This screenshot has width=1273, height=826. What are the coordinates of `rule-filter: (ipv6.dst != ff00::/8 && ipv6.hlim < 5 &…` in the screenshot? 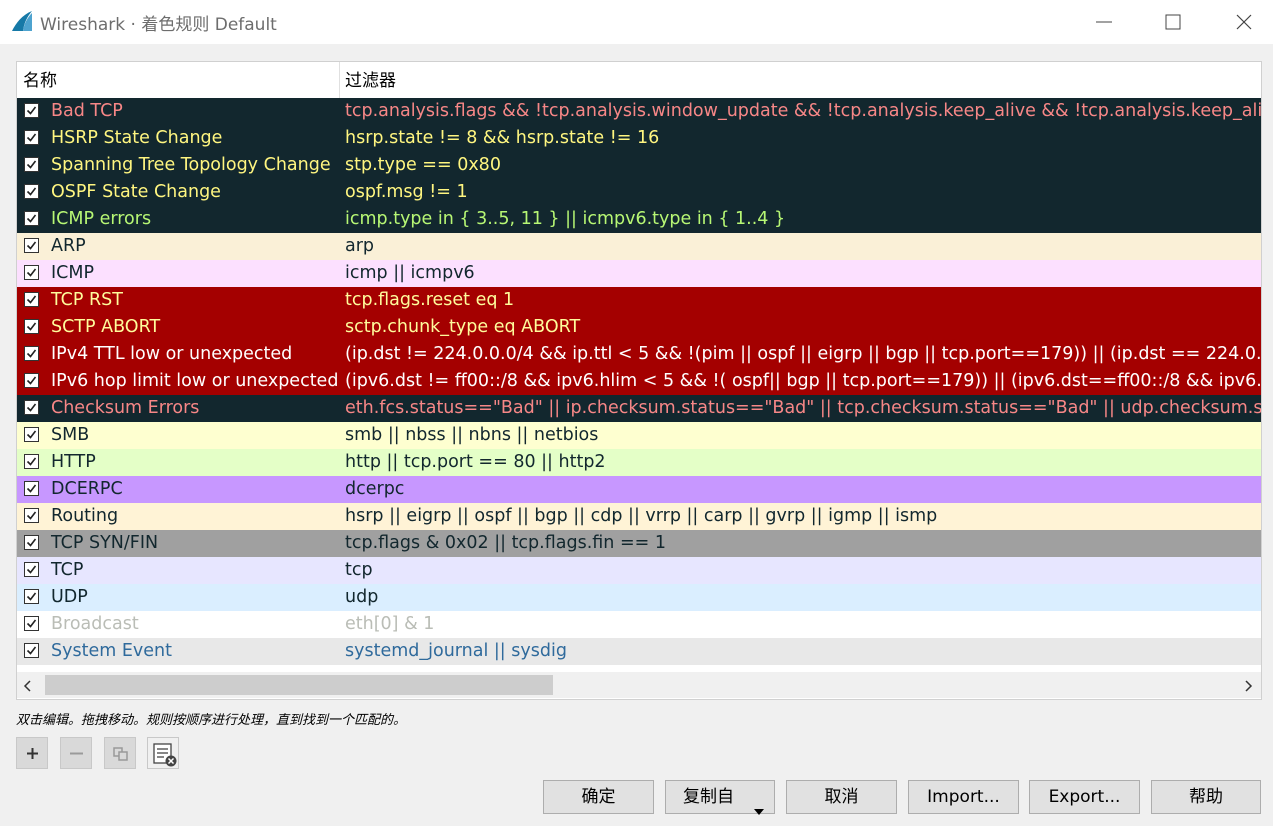 It's located at (803, 381).